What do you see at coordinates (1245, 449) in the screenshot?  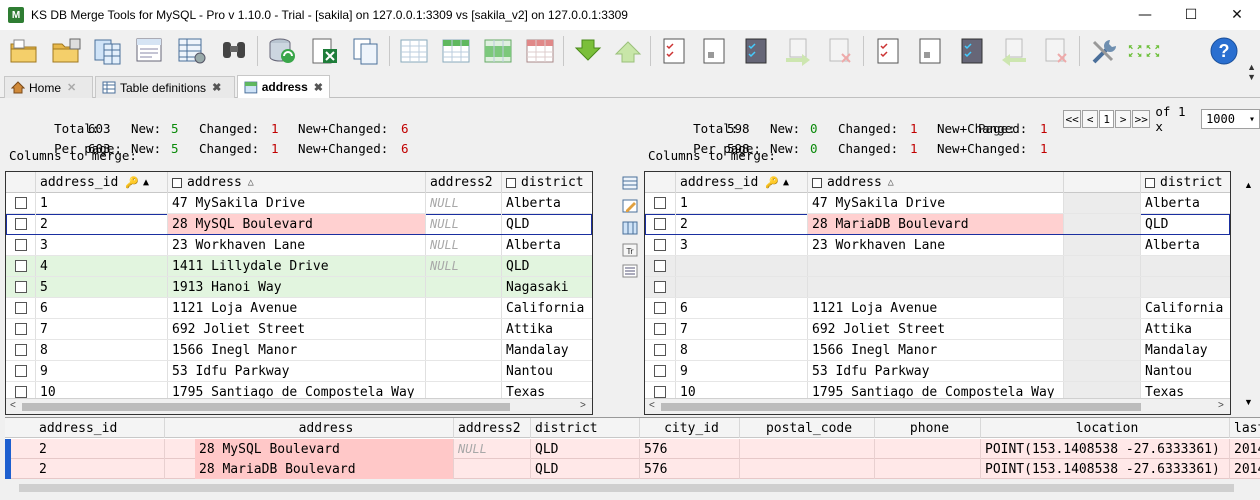 I see `diff-cell-last-: 2014-09` at bounding box center [1245, 449].